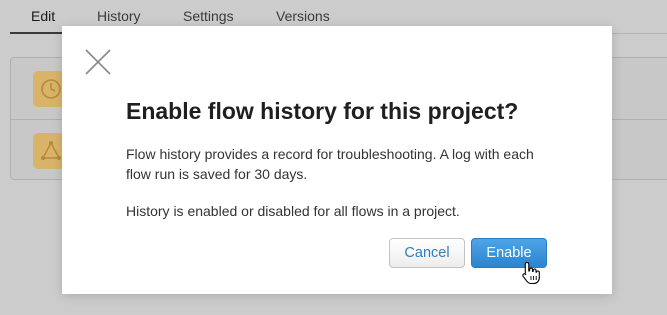 The image size is (667, 315). What do you see at coordinates (427, 253) in the screenshot?
I see `cancel-button: Cancel` at bounding box center [427, 253].